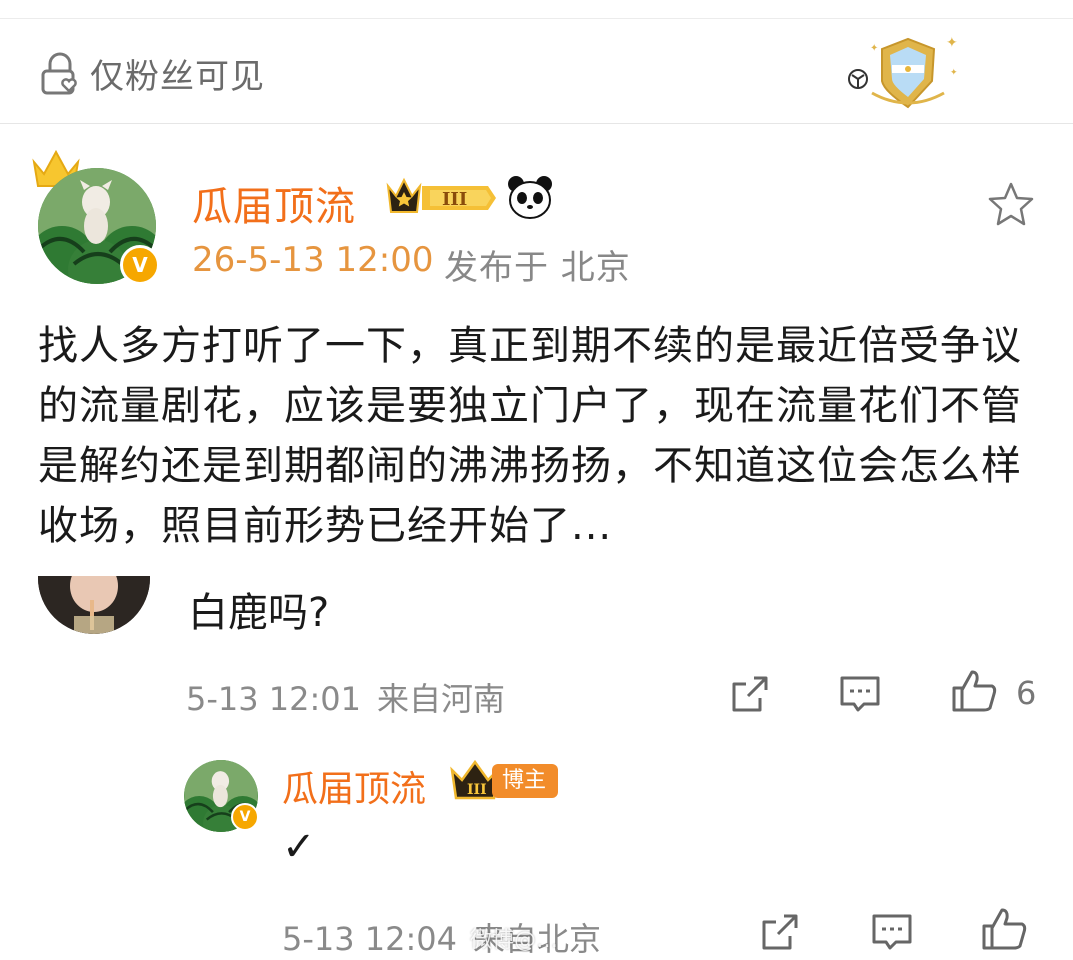  I want to click on reply-text: ✓, so click(299, 847).